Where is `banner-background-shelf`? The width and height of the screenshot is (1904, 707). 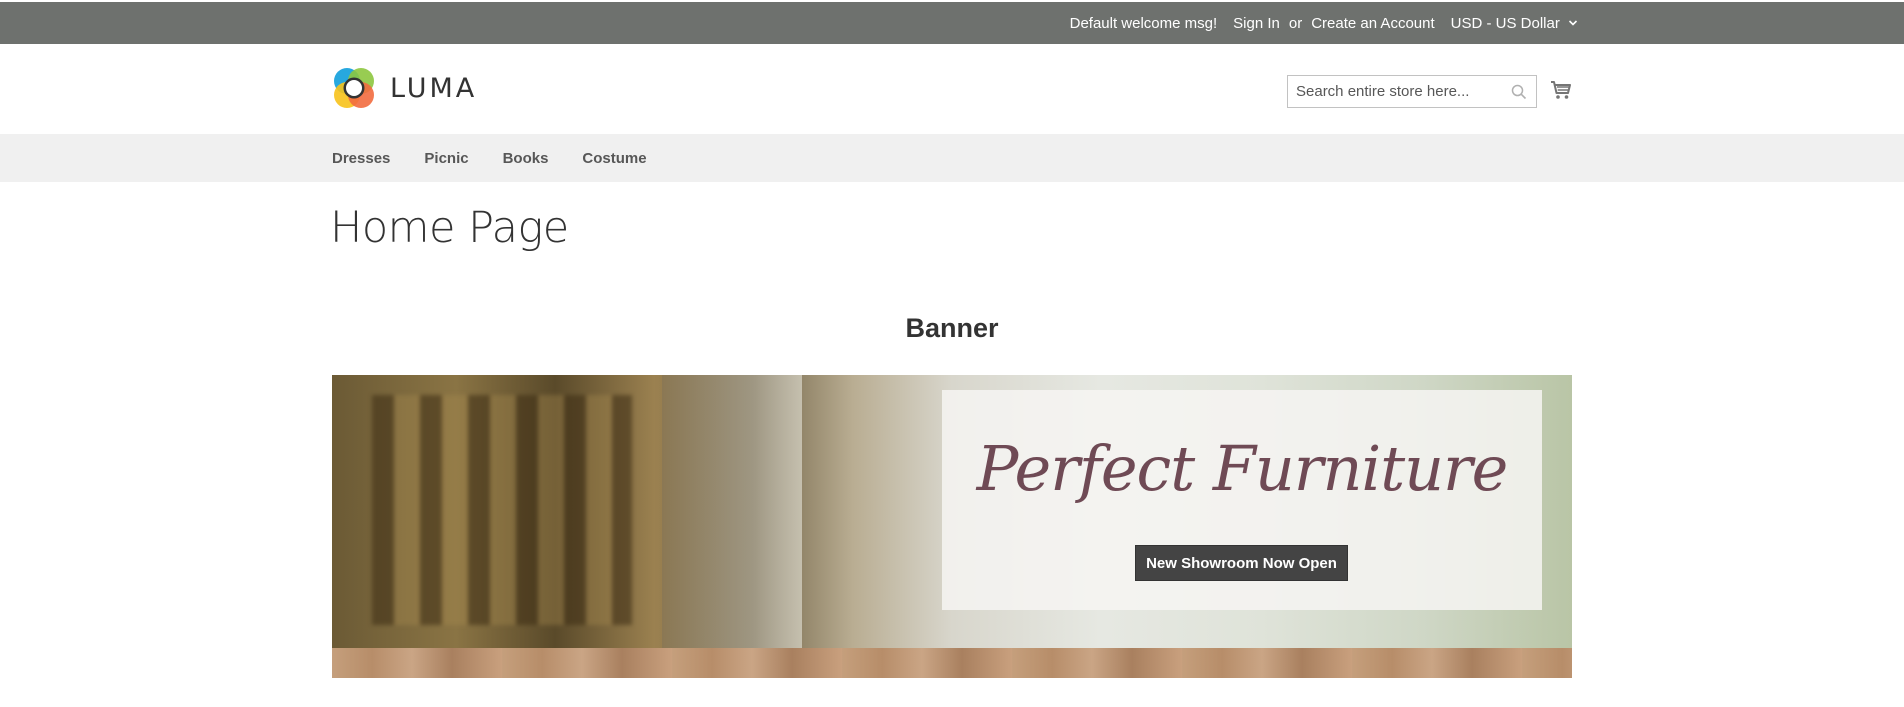
banner-background-shelf is located at coordinates (502, 510).